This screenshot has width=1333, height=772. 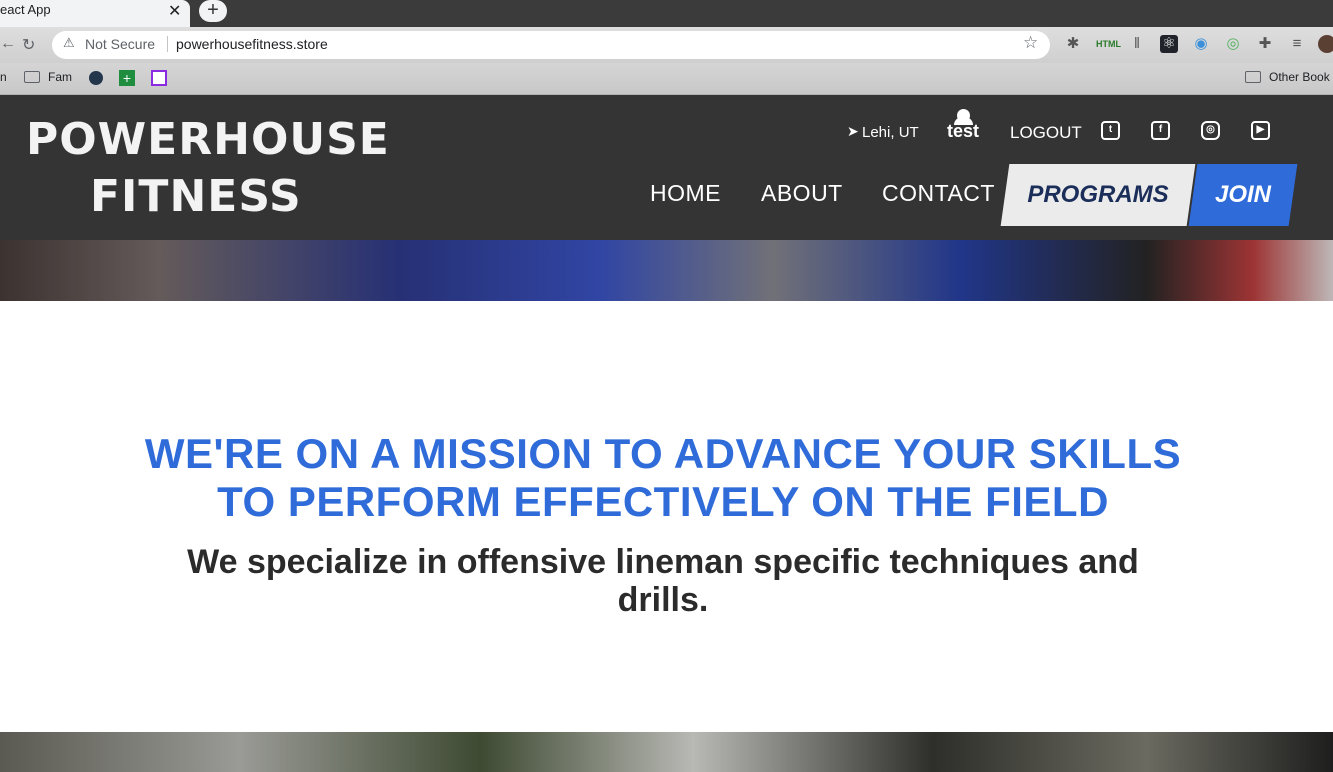 I want to click on bookmark-circle-icon, so click(x=96, y=78).